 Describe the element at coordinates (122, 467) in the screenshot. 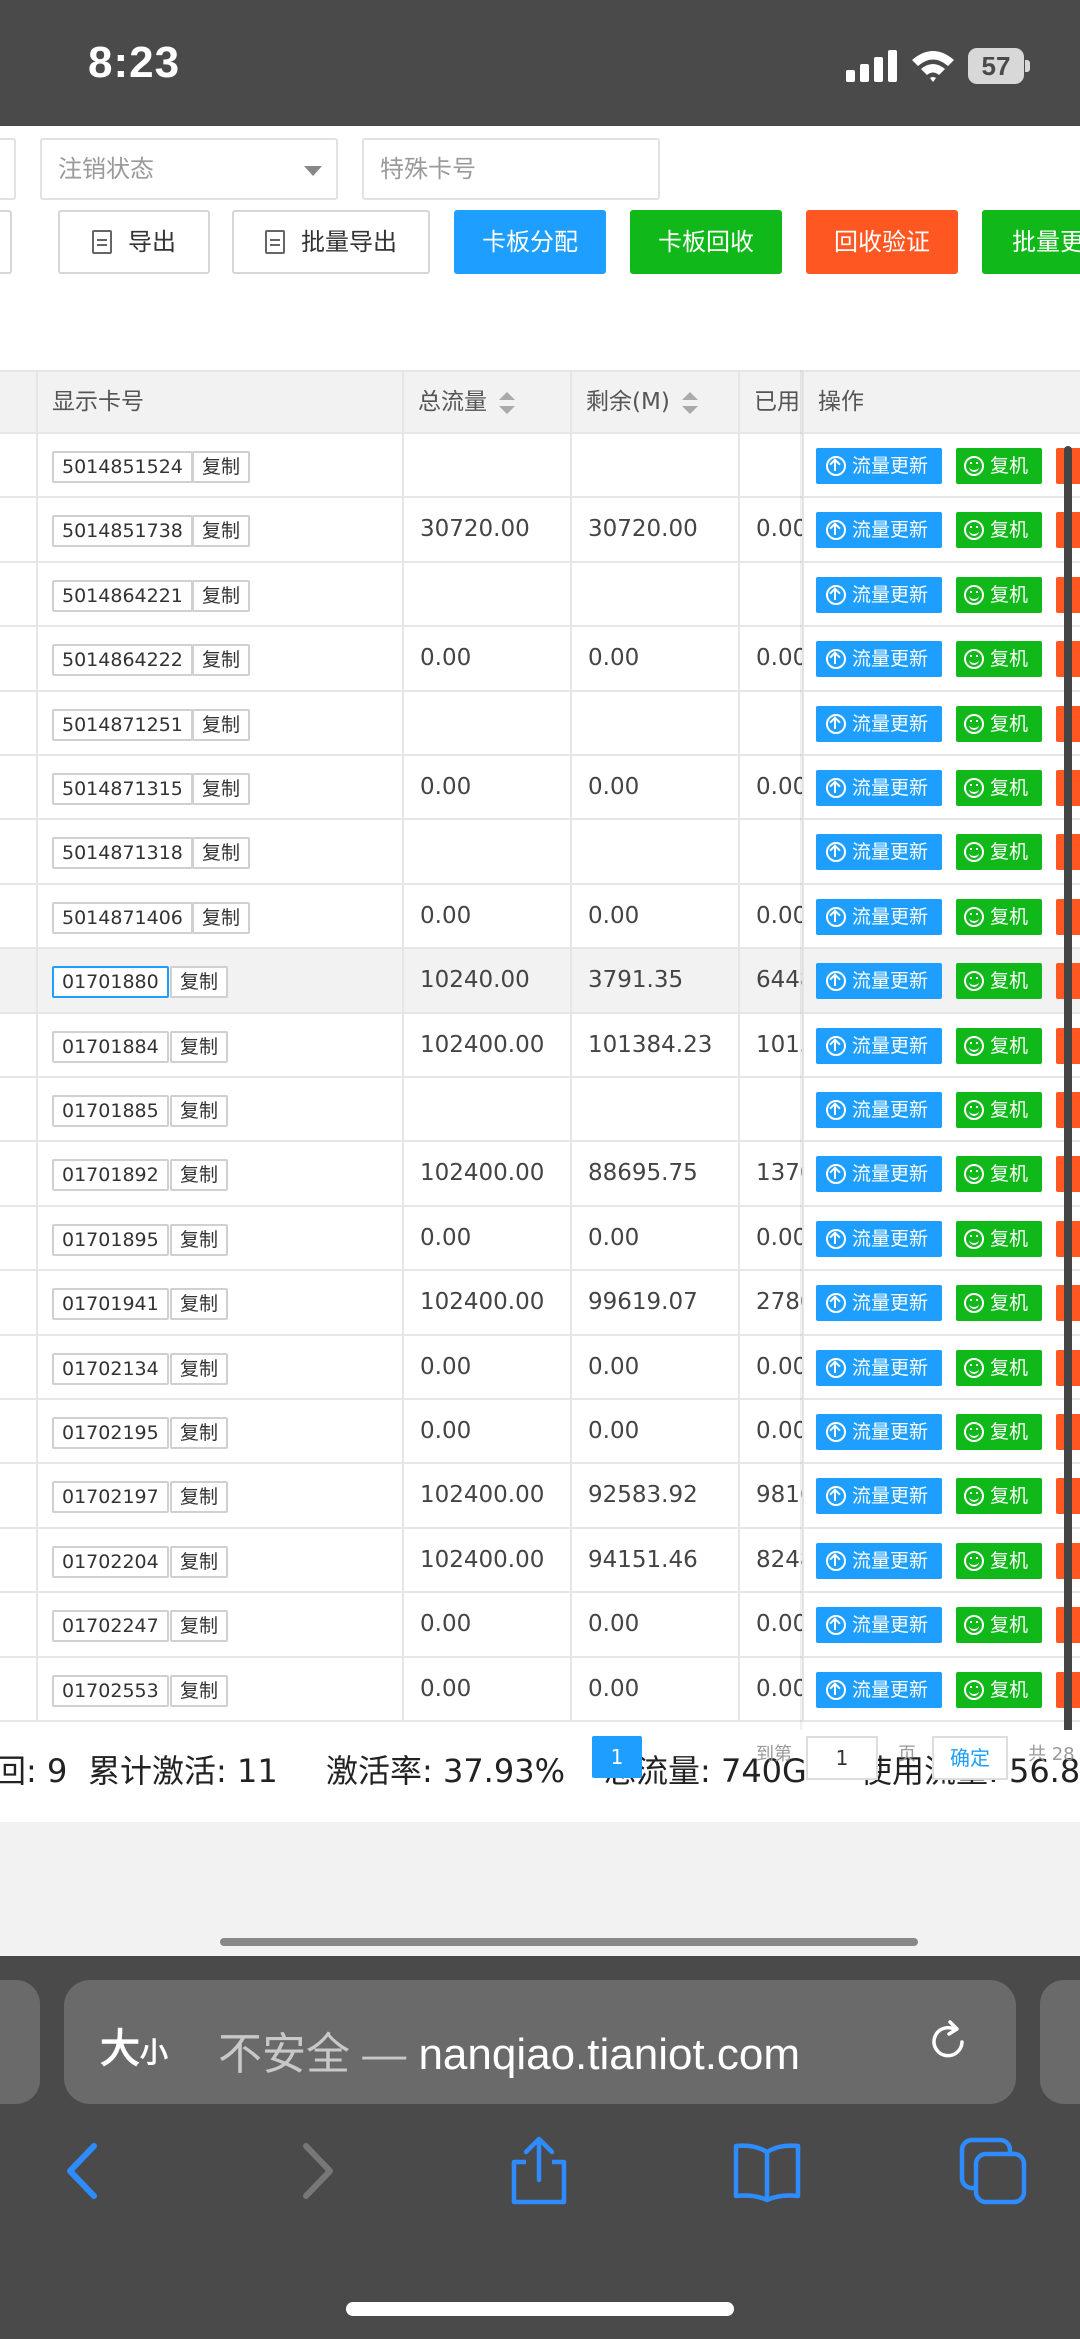

I see `card-number: 5014851524` at that location.